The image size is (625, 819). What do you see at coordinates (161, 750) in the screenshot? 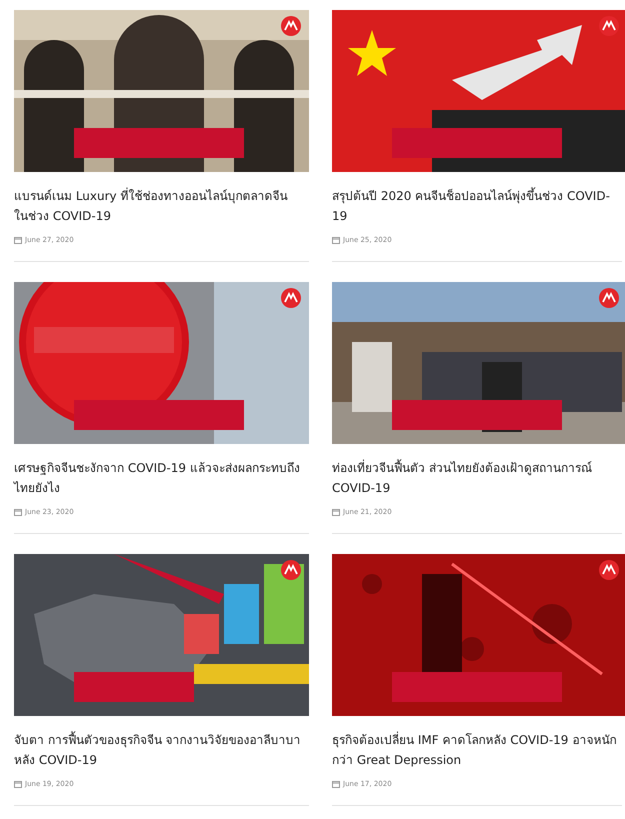
I see `post-title: จับตา การฟื้นตัวของธุรกิจจีน จากงานวิจัยของอาลีบาบา หลัง COVID-19` at bounding box center [161, 750].